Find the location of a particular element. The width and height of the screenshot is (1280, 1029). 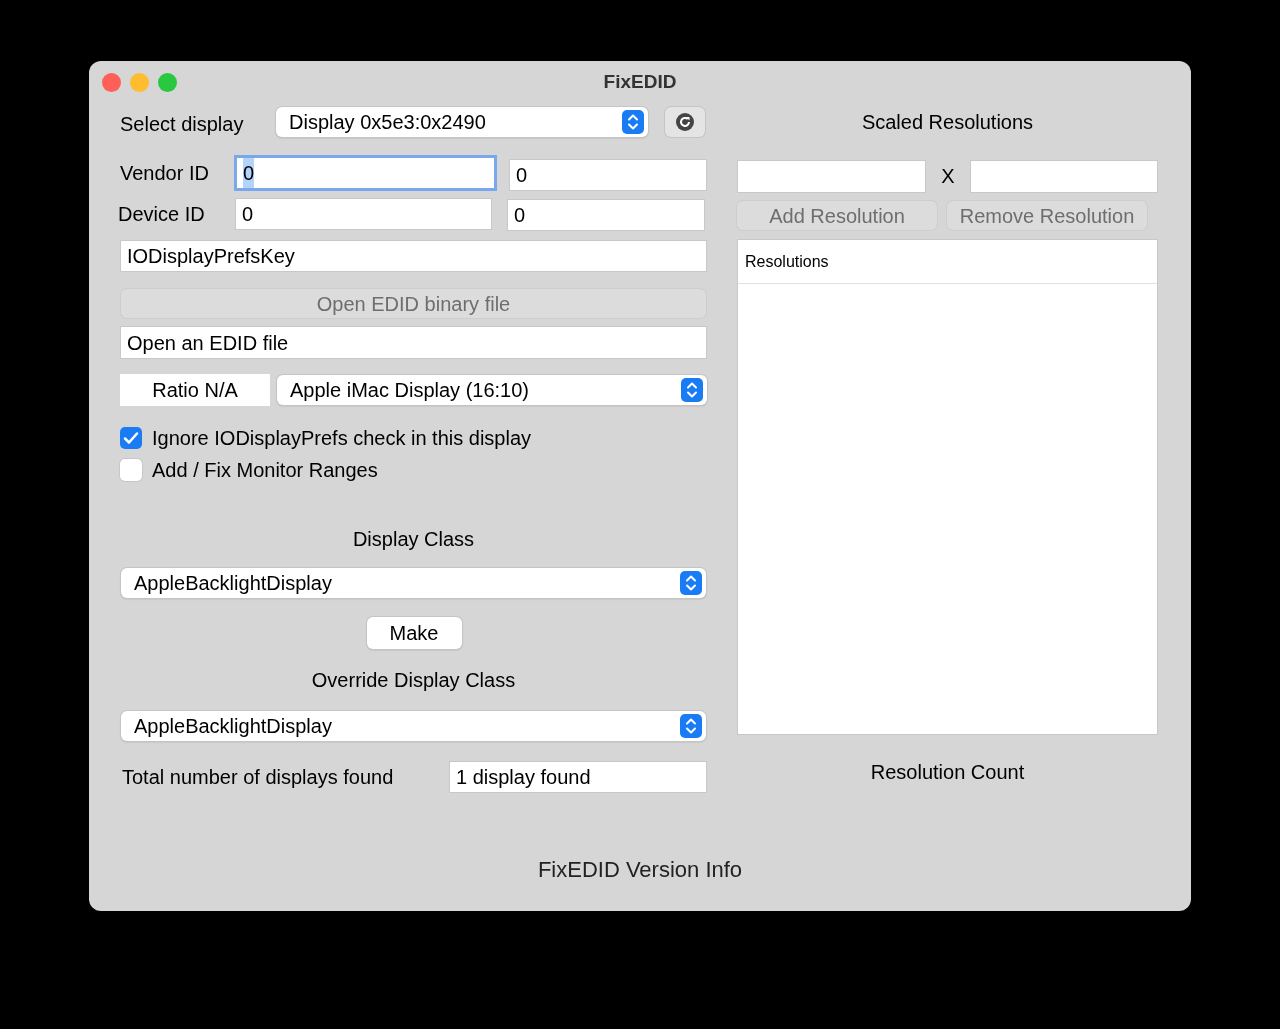

checkbox-label: Add / Fix Monitor Ranges is located at coordinates (265, 470).